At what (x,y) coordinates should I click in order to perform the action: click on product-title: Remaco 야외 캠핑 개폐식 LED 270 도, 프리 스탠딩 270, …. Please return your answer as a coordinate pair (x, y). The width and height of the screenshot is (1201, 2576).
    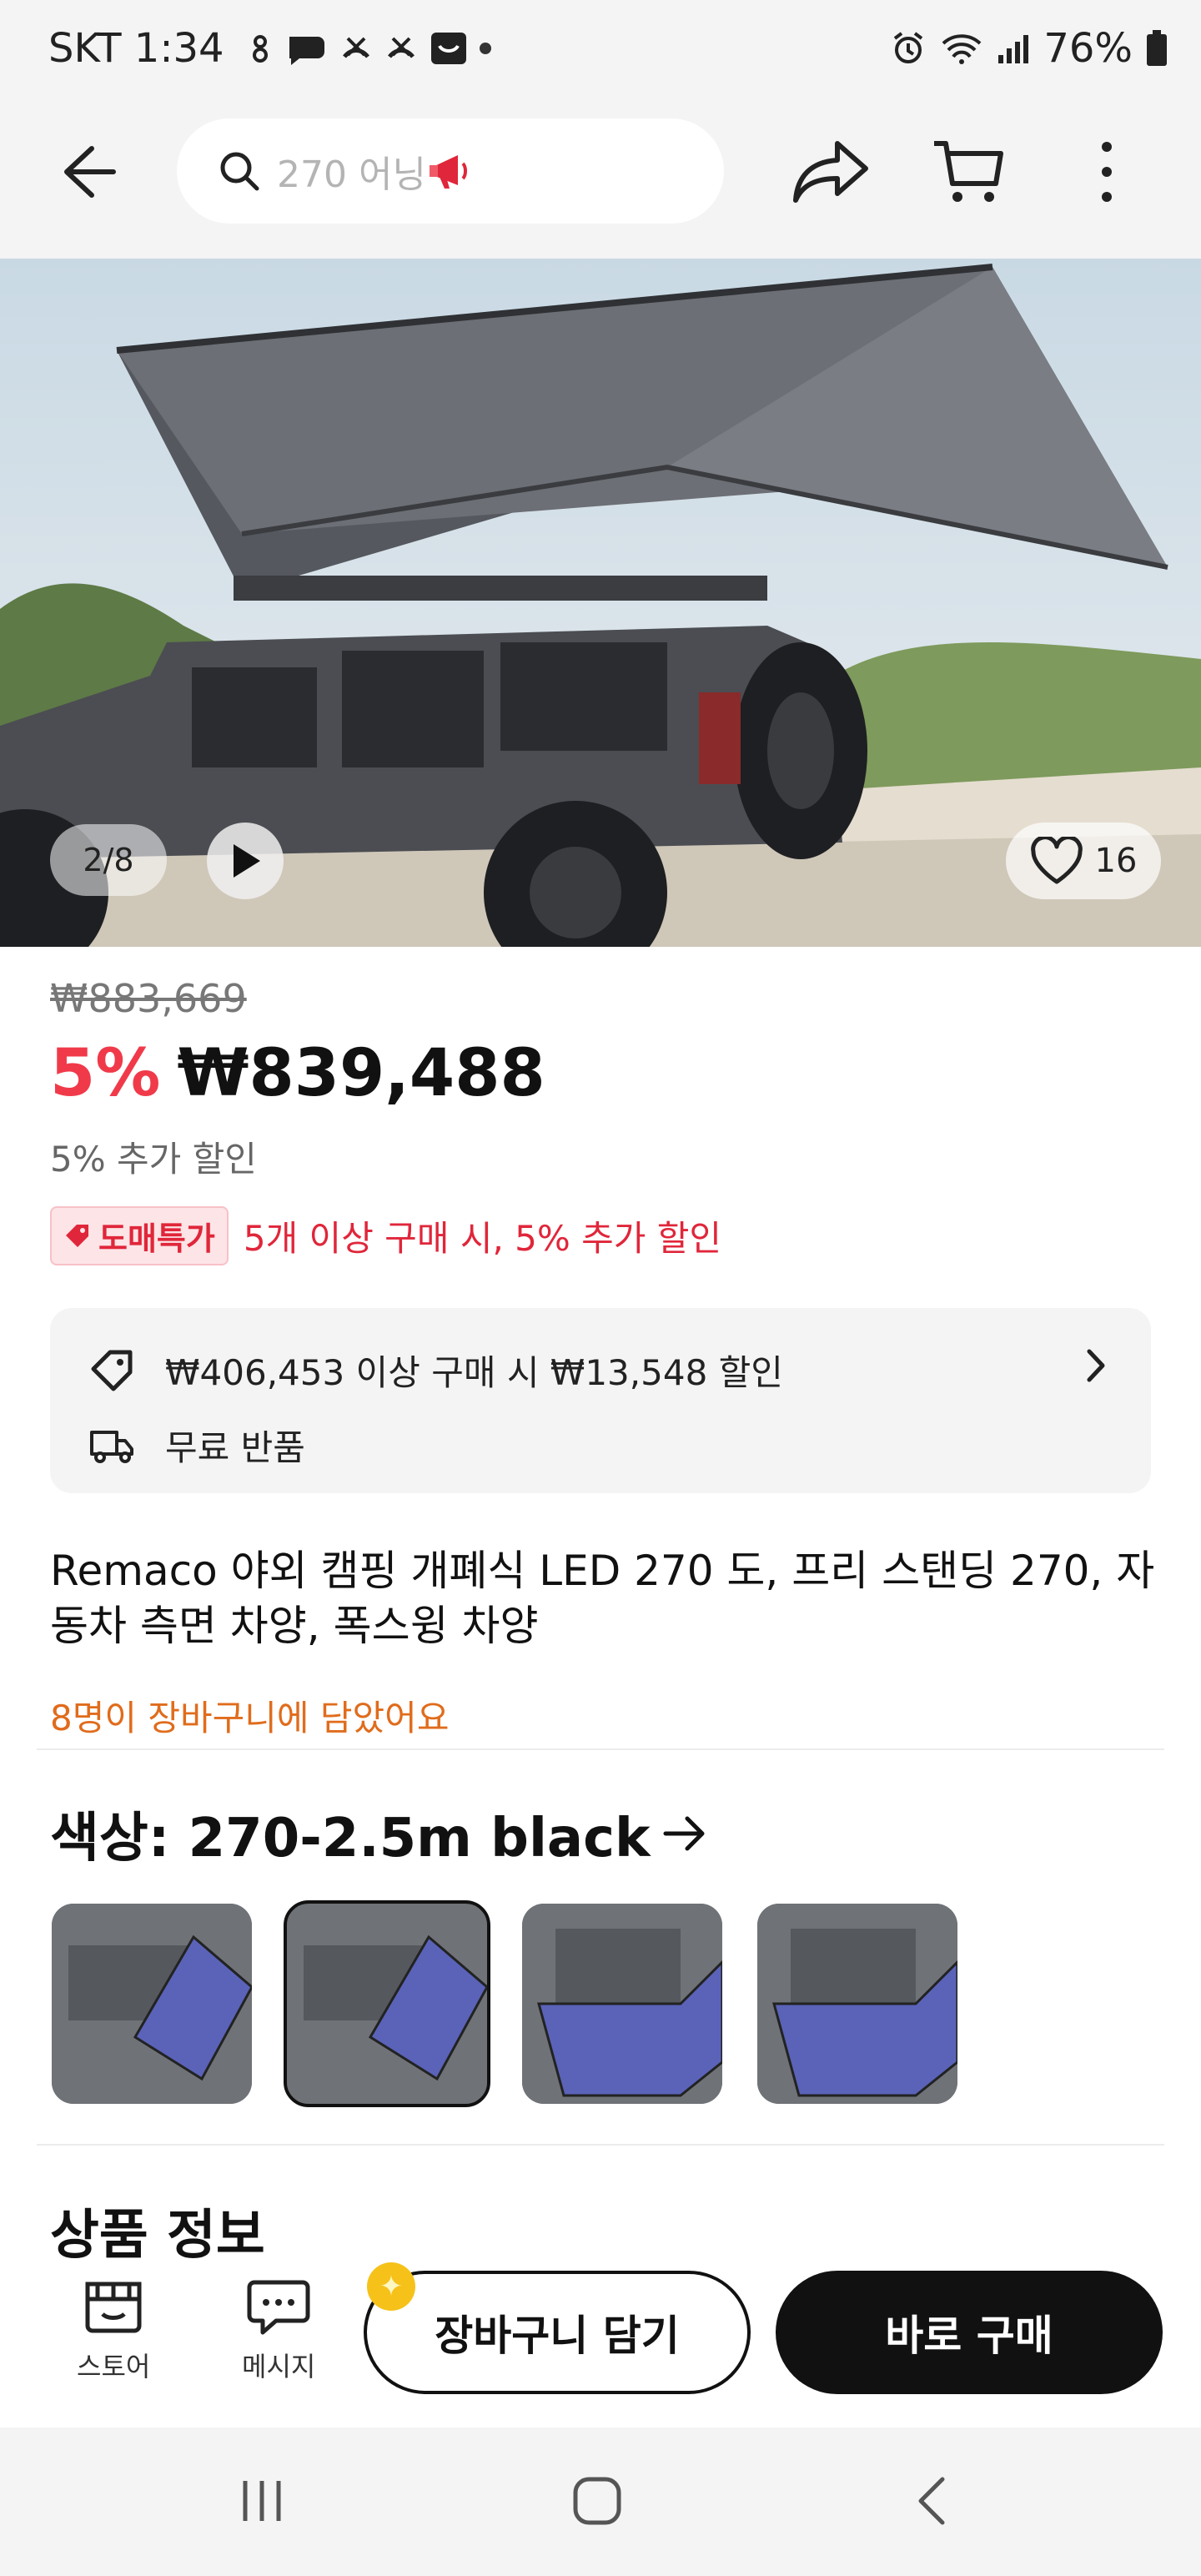
    Looking at the image, I should click on (603, 1598).